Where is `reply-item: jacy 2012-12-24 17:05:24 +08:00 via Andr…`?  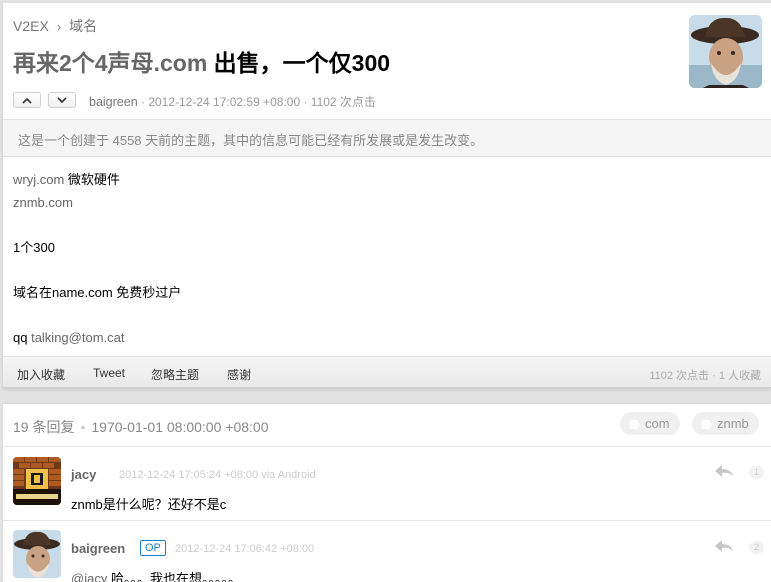
reply-item: jacy 2012-12-24 17:05:24 +08:00 via Andr… is located at coordinates (387, 484).